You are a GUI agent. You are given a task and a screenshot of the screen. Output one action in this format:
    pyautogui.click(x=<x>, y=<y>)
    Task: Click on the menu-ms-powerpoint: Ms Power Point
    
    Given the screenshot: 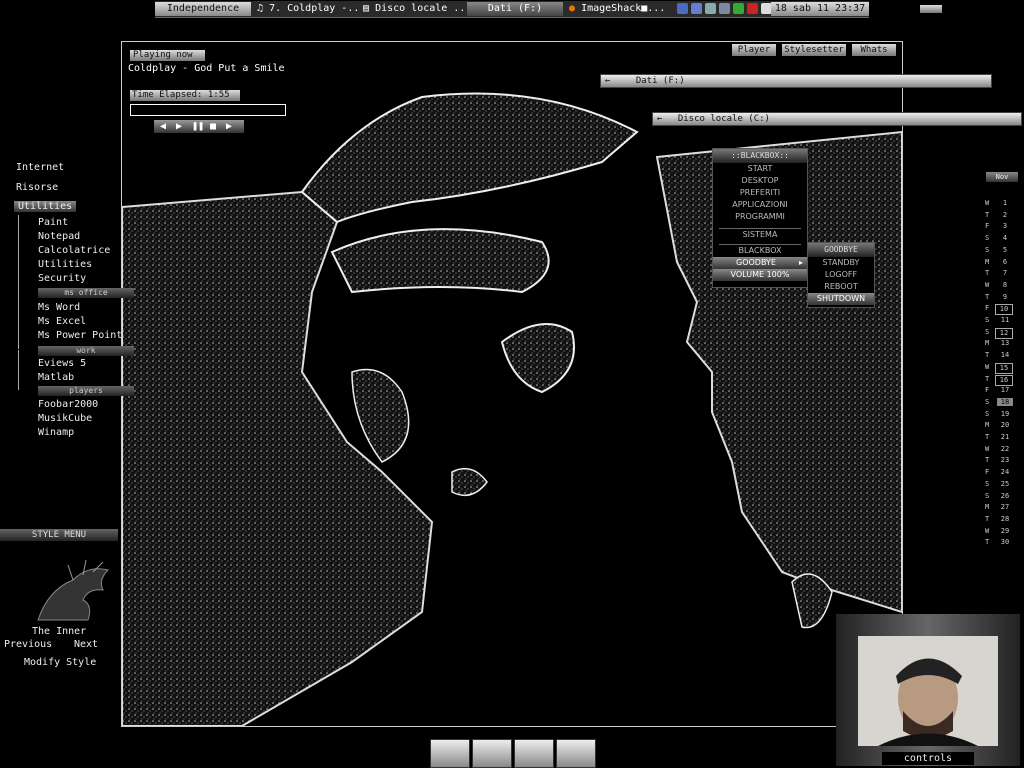 What is the action you would take?
    pyautogui.click(x=80, y=335)
    